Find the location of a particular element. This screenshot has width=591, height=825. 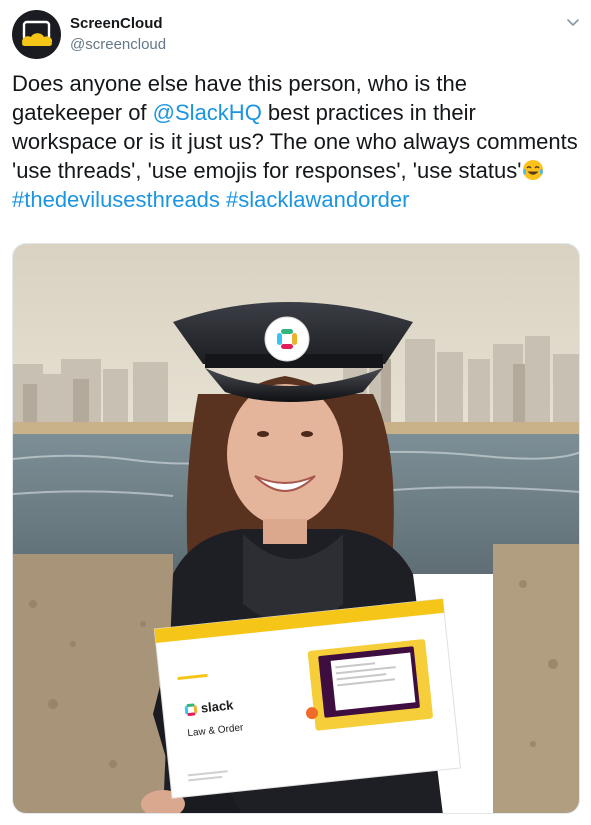

mention-link: @SlackHQ is located at coordinates (207, 112).